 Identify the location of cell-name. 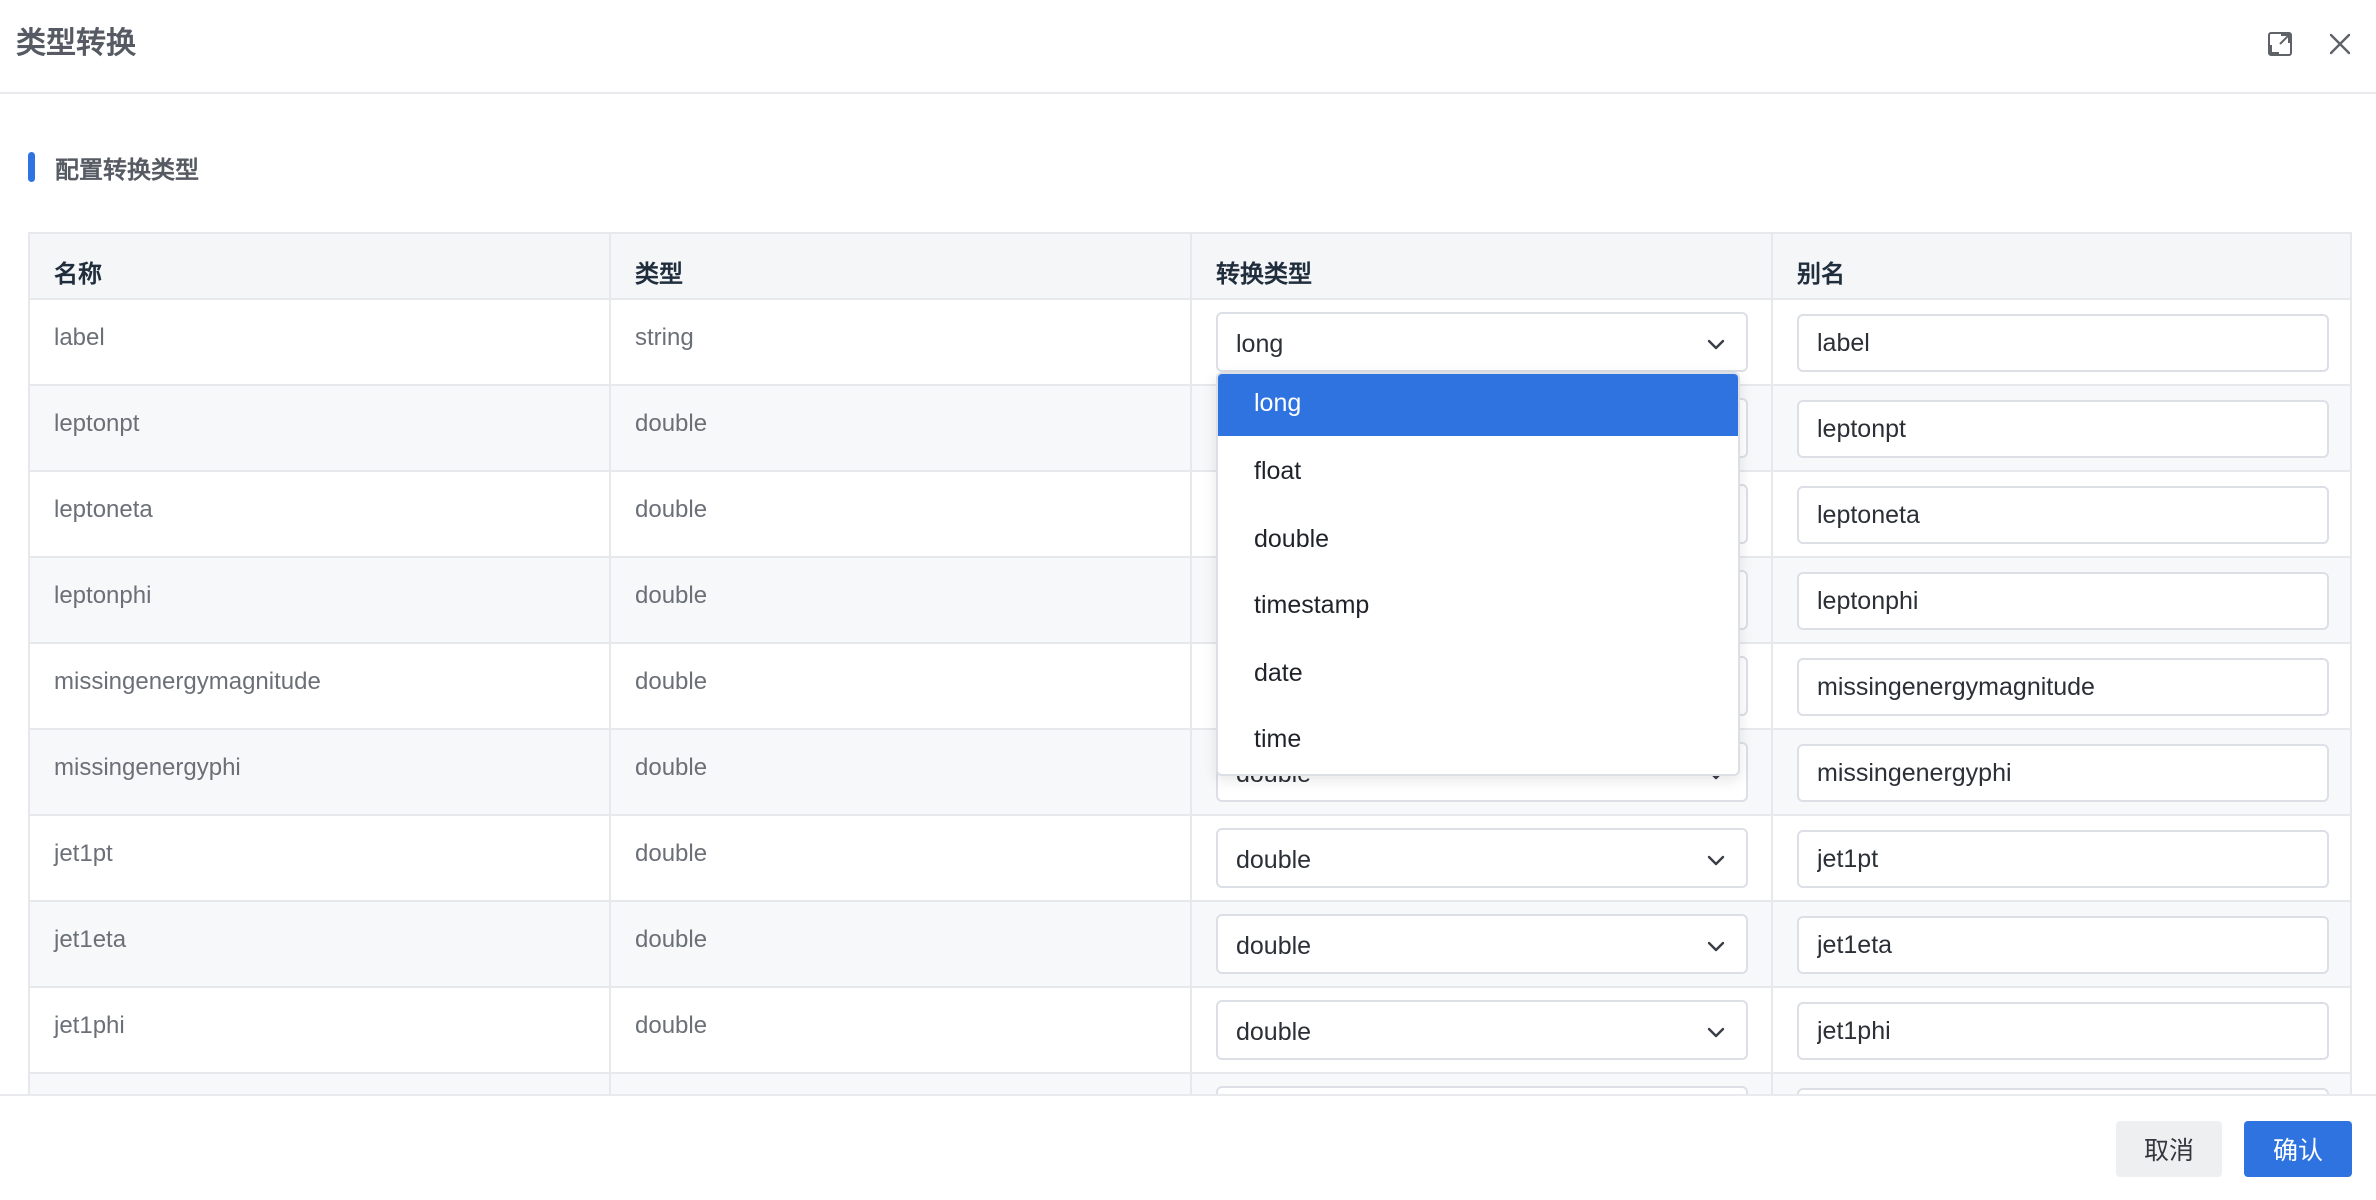
(320, 1084).